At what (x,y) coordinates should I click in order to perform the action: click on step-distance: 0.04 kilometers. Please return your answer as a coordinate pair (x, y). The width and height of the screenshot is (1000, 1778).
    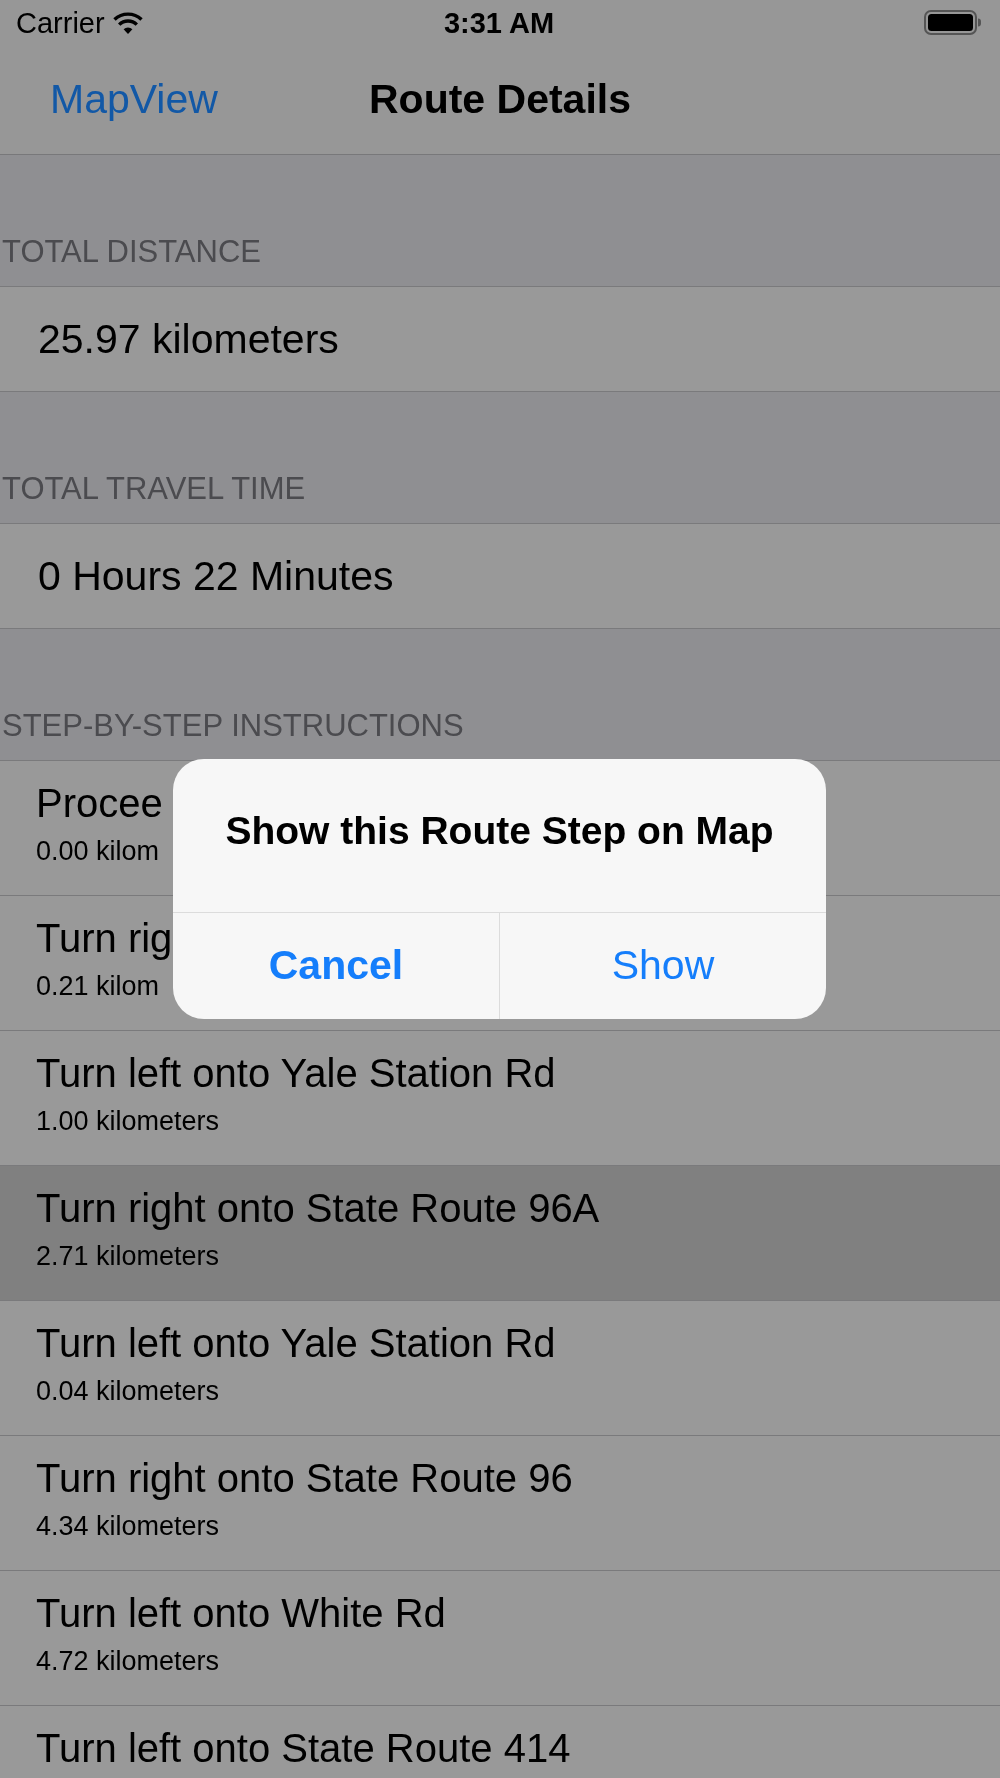
    Looking at the image, I should click on (128, 1391).